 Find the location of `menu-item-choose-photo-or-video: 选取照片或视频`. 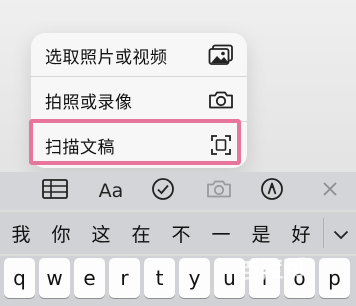

menu-item-choose-photo-or-video: 选取照片或视频 is located at coordinates (139, 55).